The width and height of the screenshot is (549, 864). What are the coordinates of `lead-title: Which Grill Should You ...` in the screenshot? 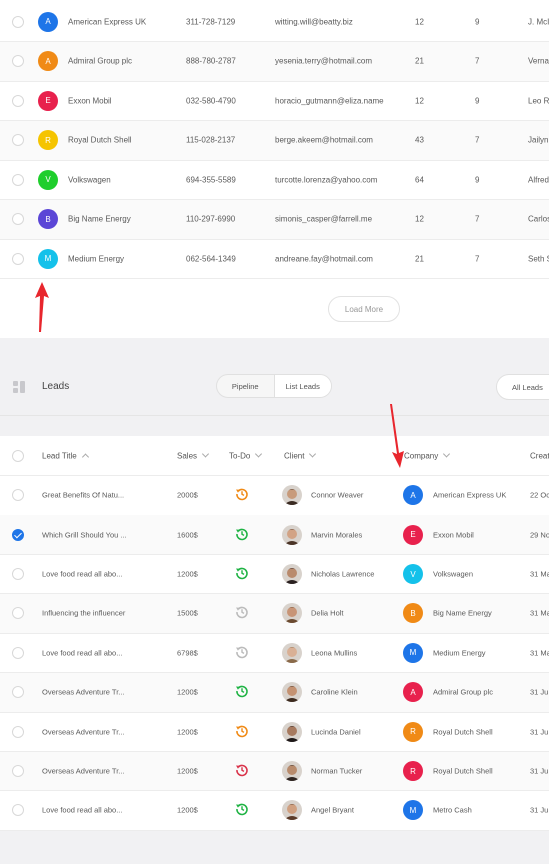 It's located at (84, 534).